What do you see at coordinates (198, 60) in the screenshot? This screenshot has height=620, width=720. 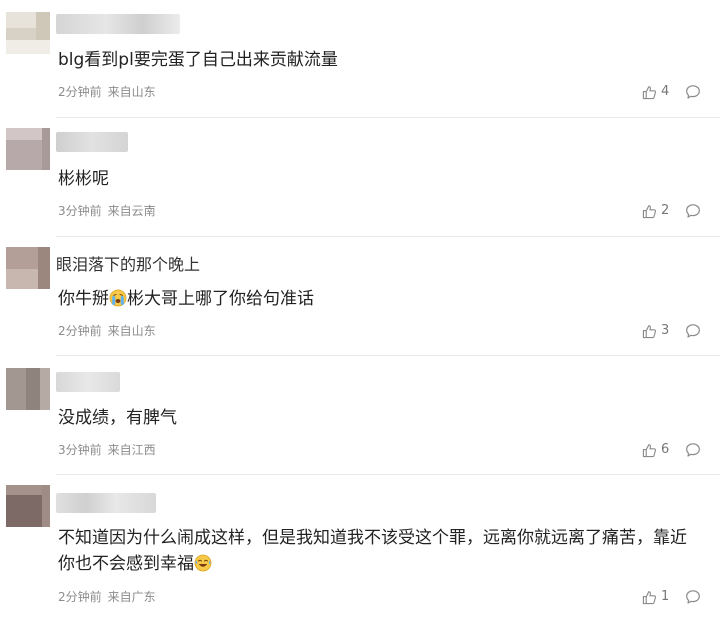 I see `comment-text: blg看到pl要完蛋了自己出来贡献流量` at bounding box center [198, 60].